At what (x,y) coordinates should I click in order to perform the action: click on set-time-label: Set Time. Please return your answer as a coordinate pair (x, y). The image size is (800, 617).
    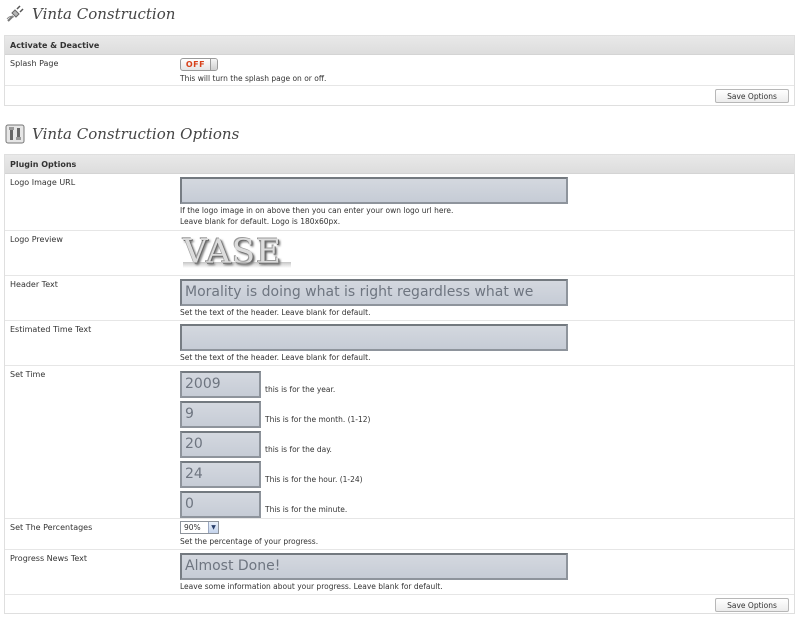
    Looking at the image, I should click on (28, 374).